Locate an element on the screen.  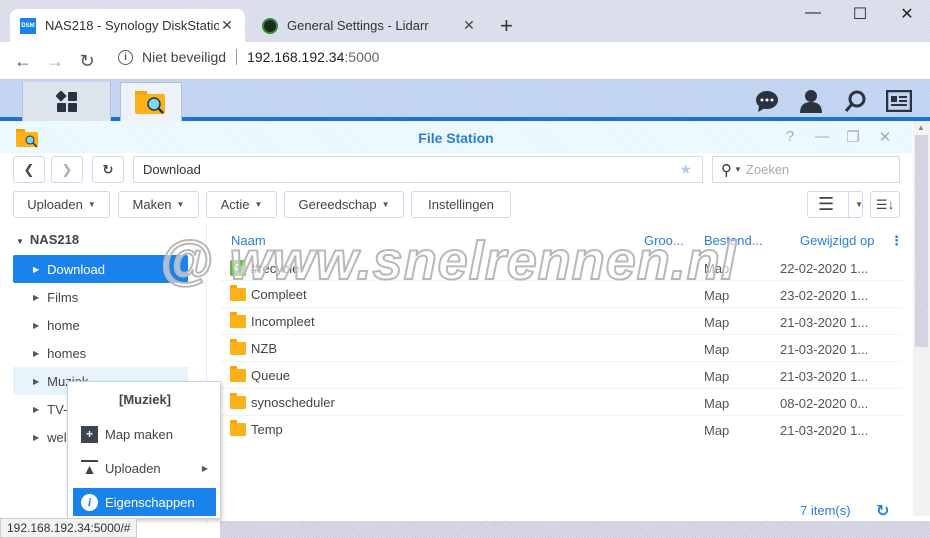
tree-item-homes: ▶ homes is located at coordinates (100, 353).